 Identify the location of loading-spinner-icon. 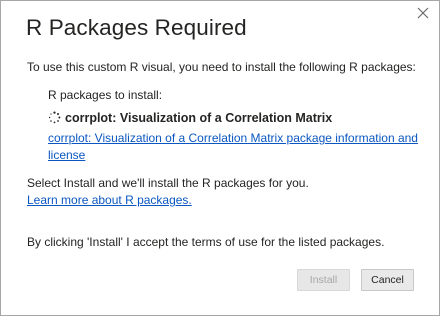
(54, 117).